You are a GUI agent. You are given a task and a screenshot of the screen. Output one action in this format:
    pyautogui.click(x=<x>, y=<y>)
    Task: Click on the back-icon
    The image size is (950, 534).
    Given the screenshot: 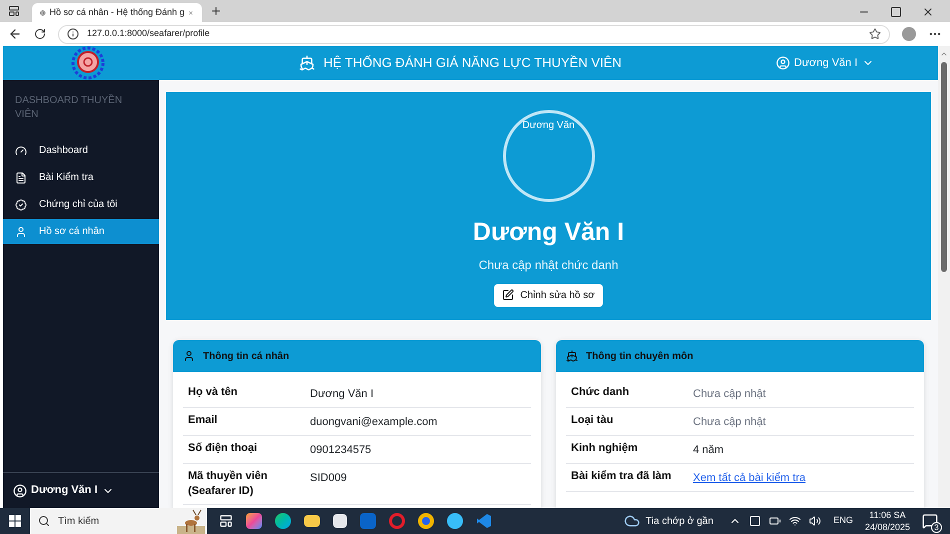 What is the action you would take?
    pyautogui.click(x=15, y=34)
    